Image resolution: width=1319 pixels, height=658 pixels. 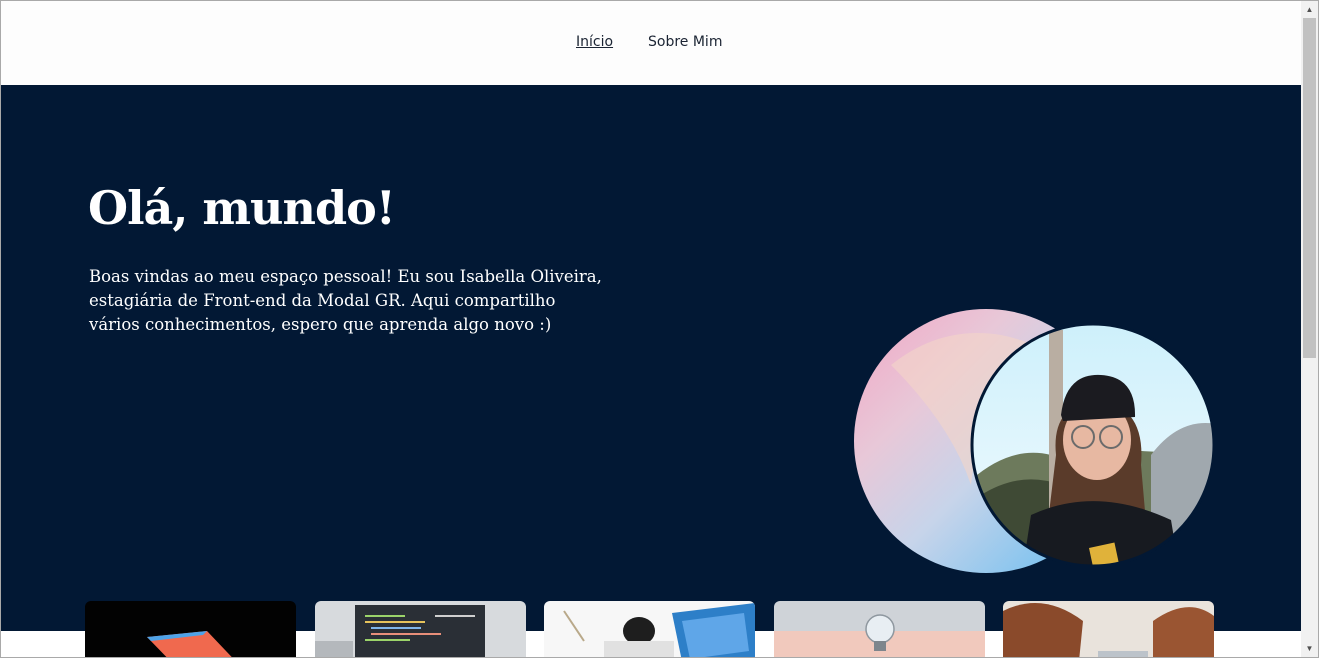 I want to click on top-navbar: Início Sobre Mim, so click(x=651, y=43).